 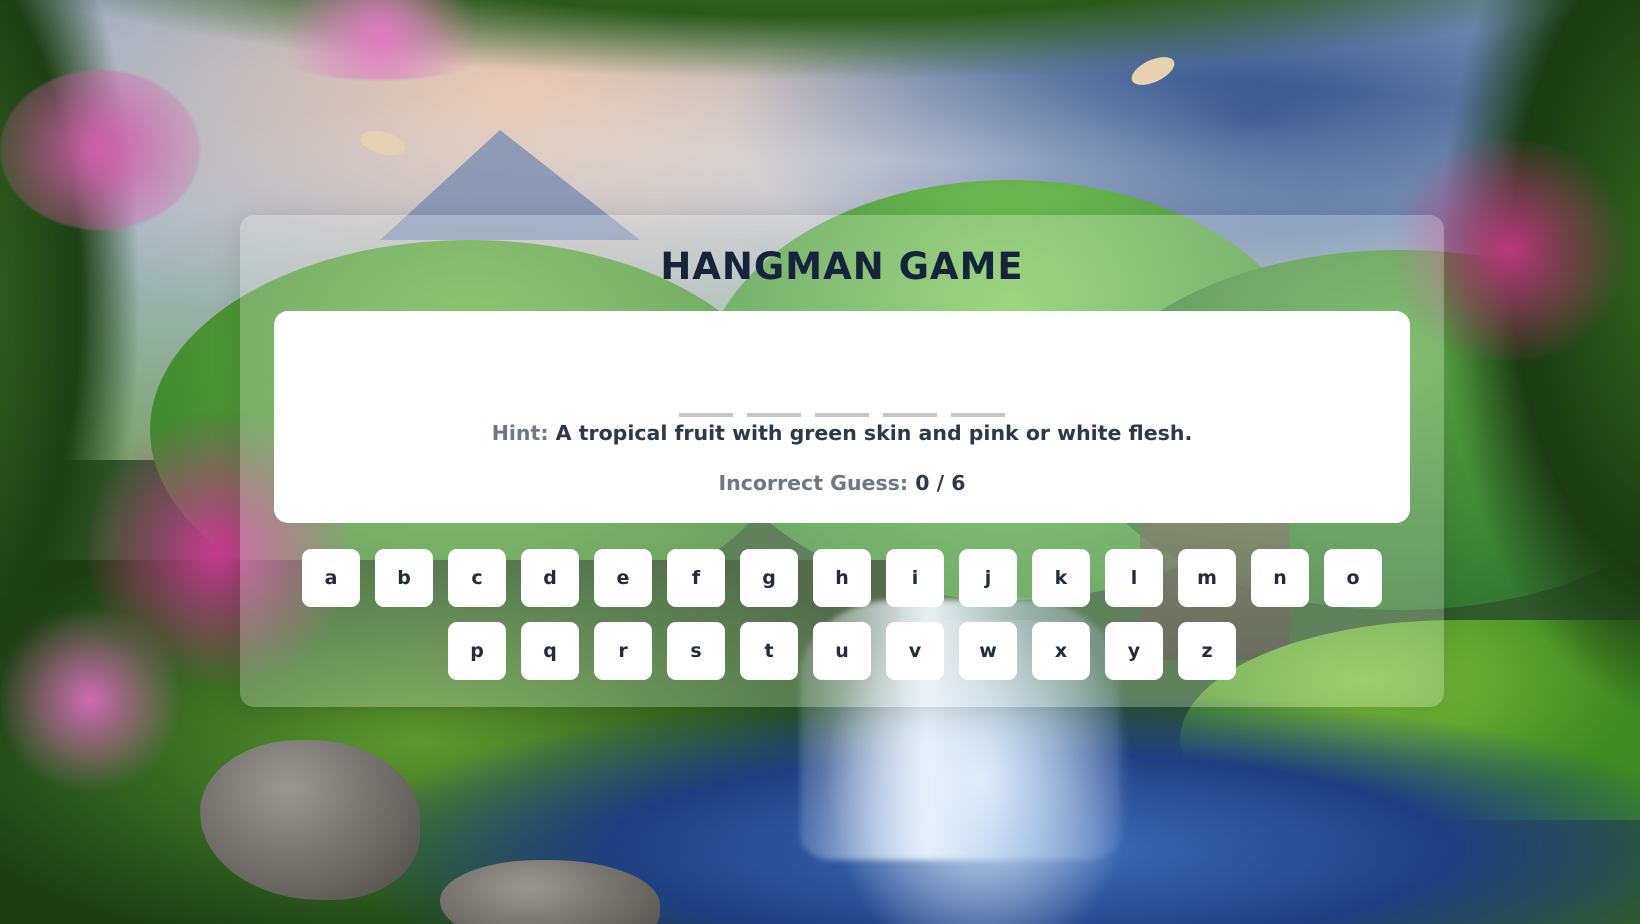 I want to click on keyboard-row: a b c d e f g h i j k l m n o, so click(x=842, y=578).